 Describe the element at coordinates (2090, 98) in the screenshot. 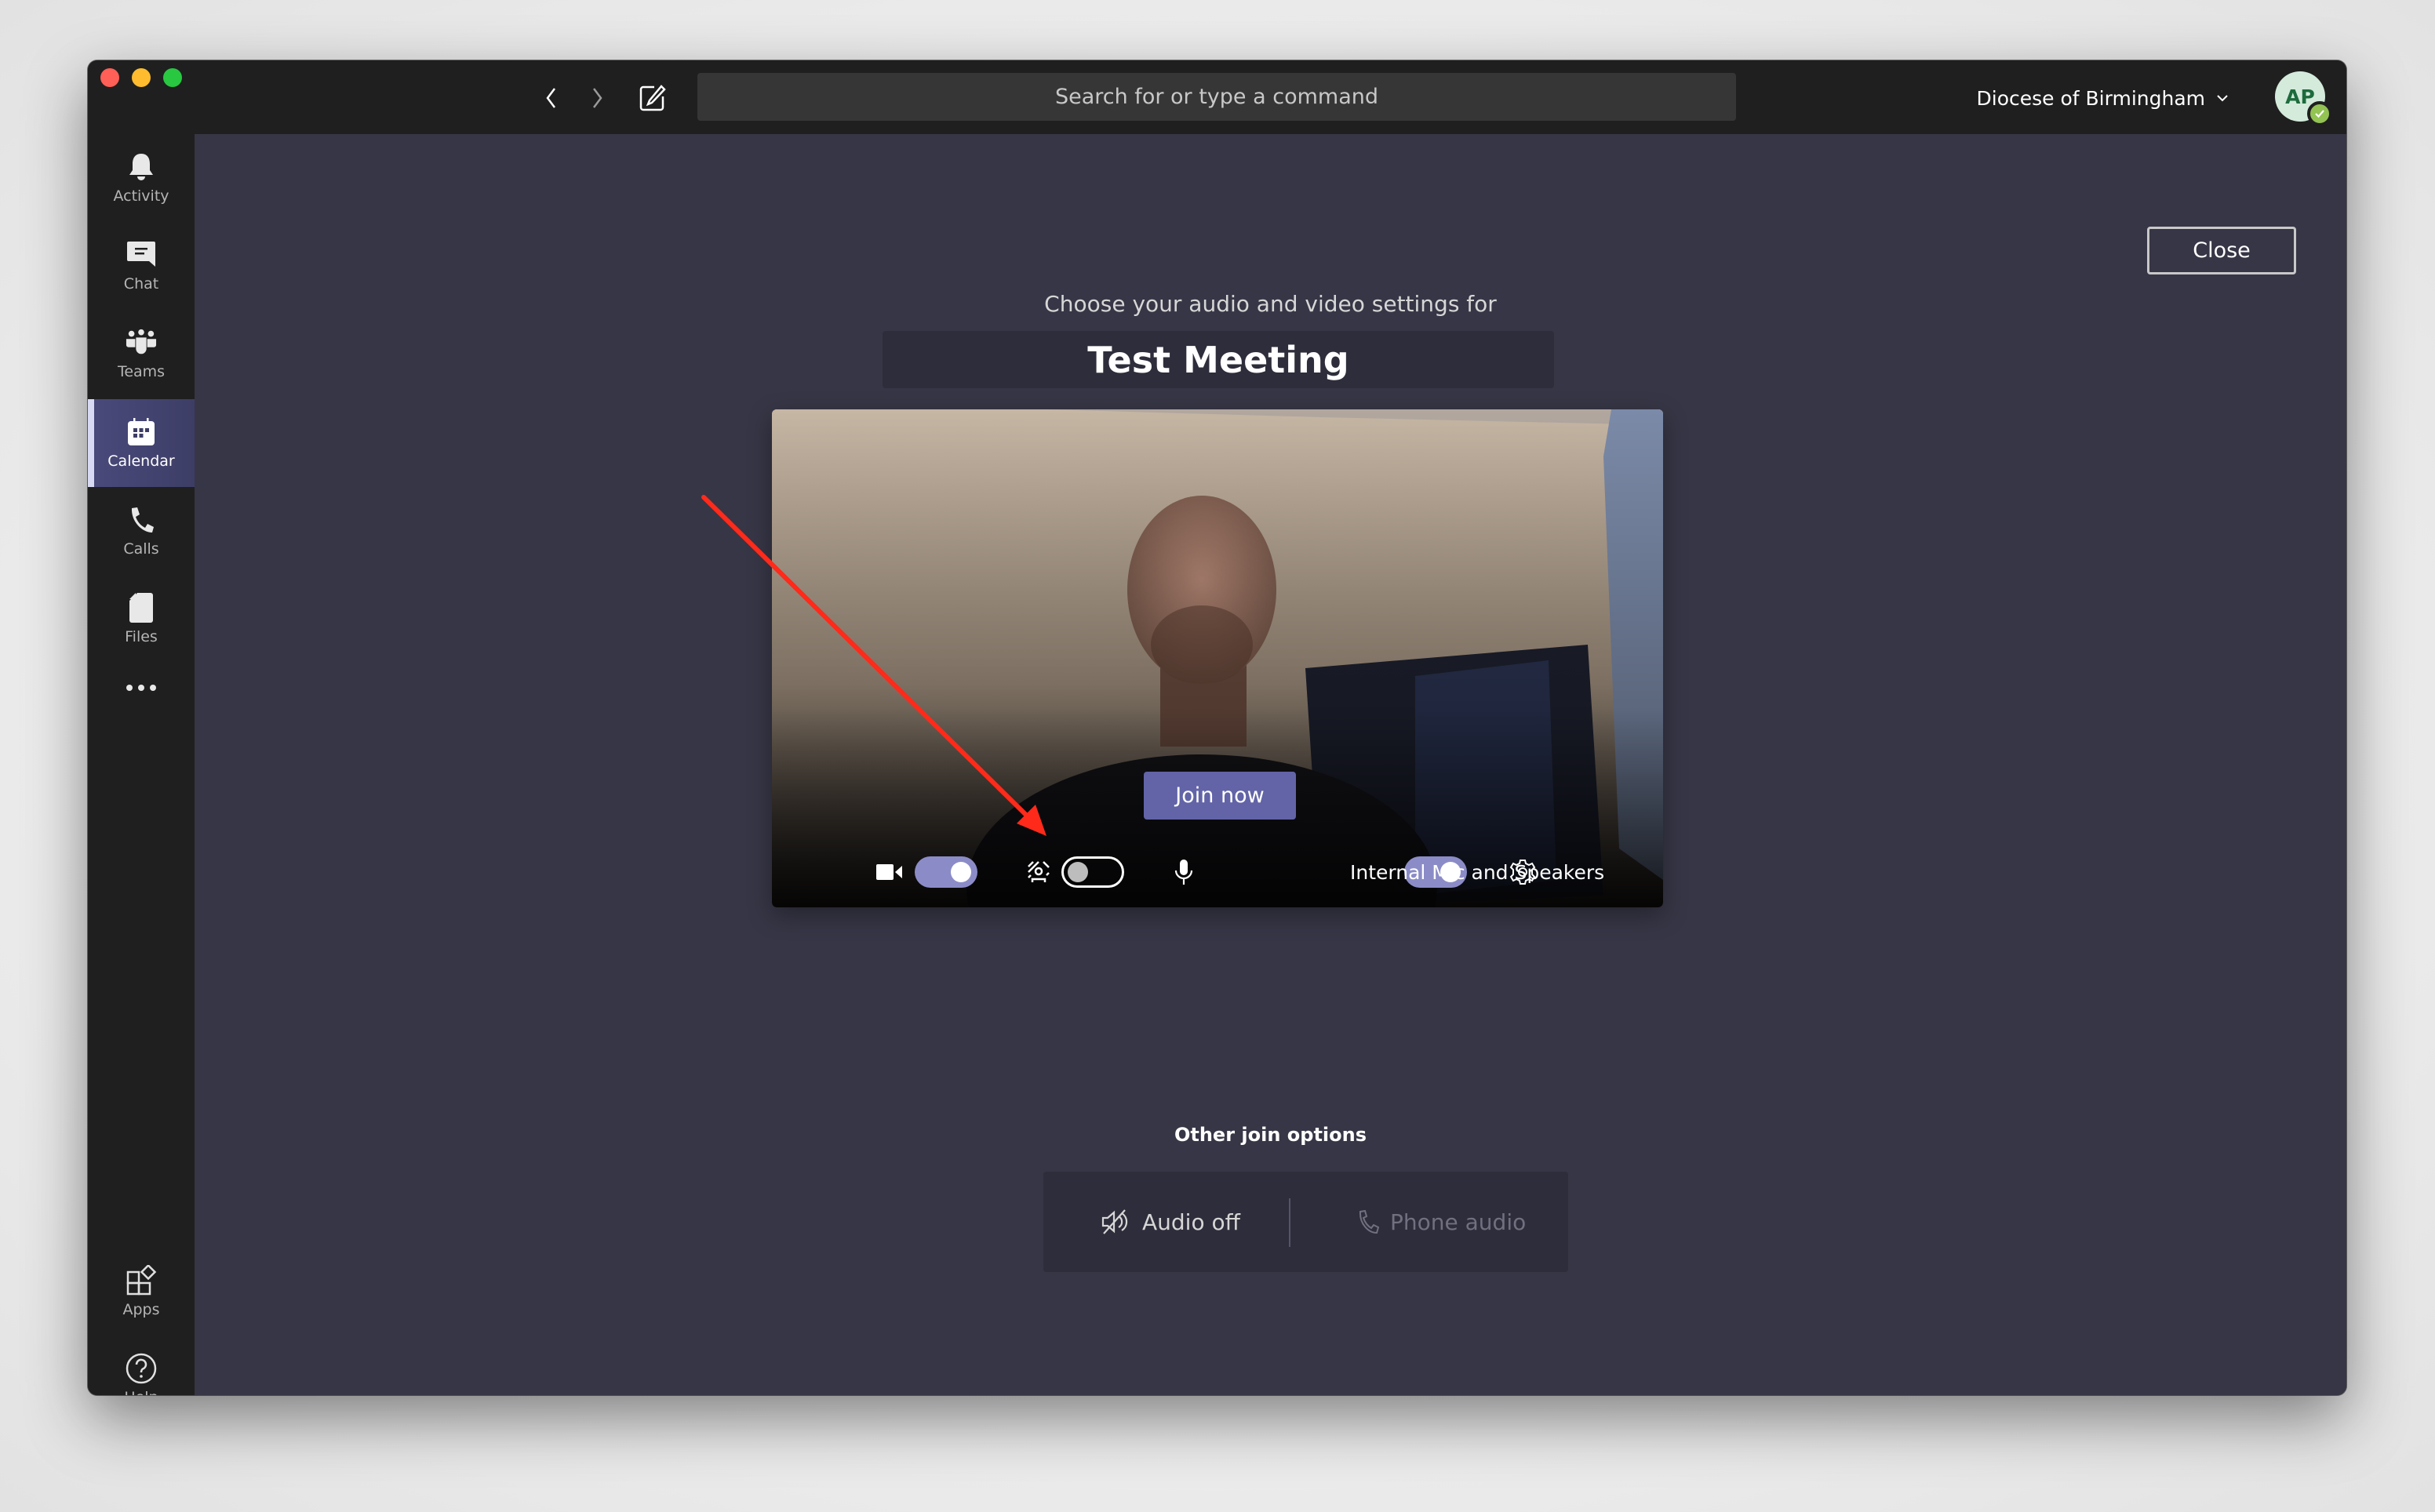

I see `org-name: Diocese of Birmingham` at that location.